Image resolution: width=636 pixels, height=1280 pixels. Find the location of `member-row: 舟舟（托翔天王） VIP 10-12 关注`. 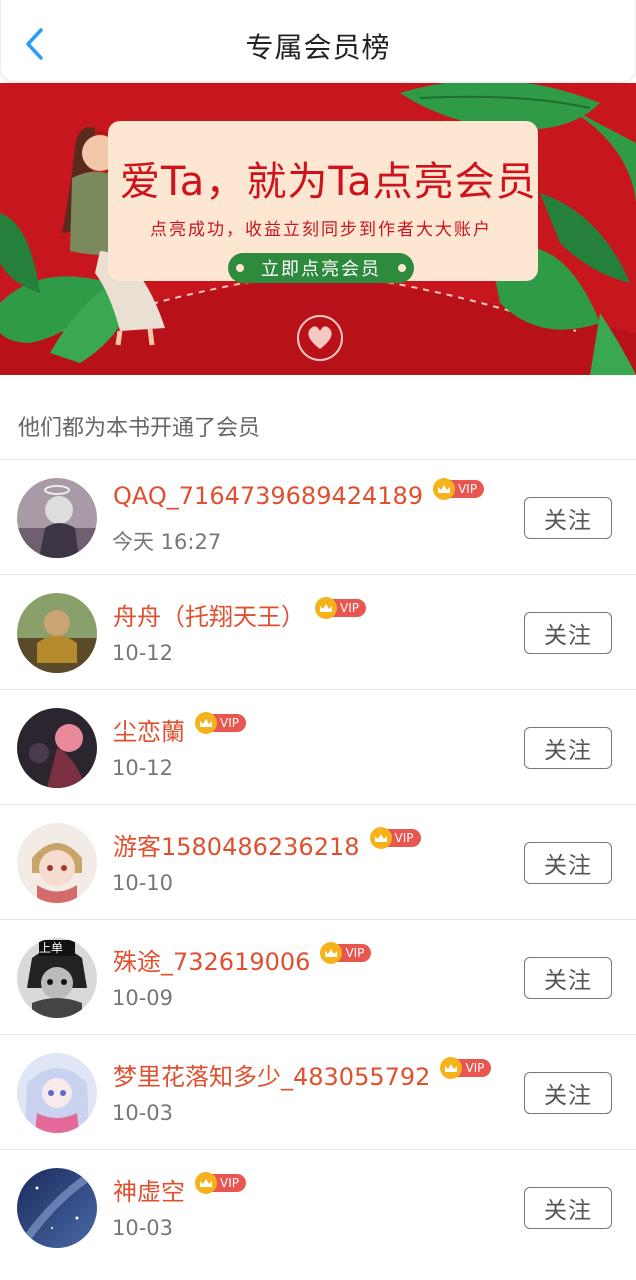

member-row: 舟舟（托翔天王） VIP 10-12 关注 is located at coordinates (318, 631).